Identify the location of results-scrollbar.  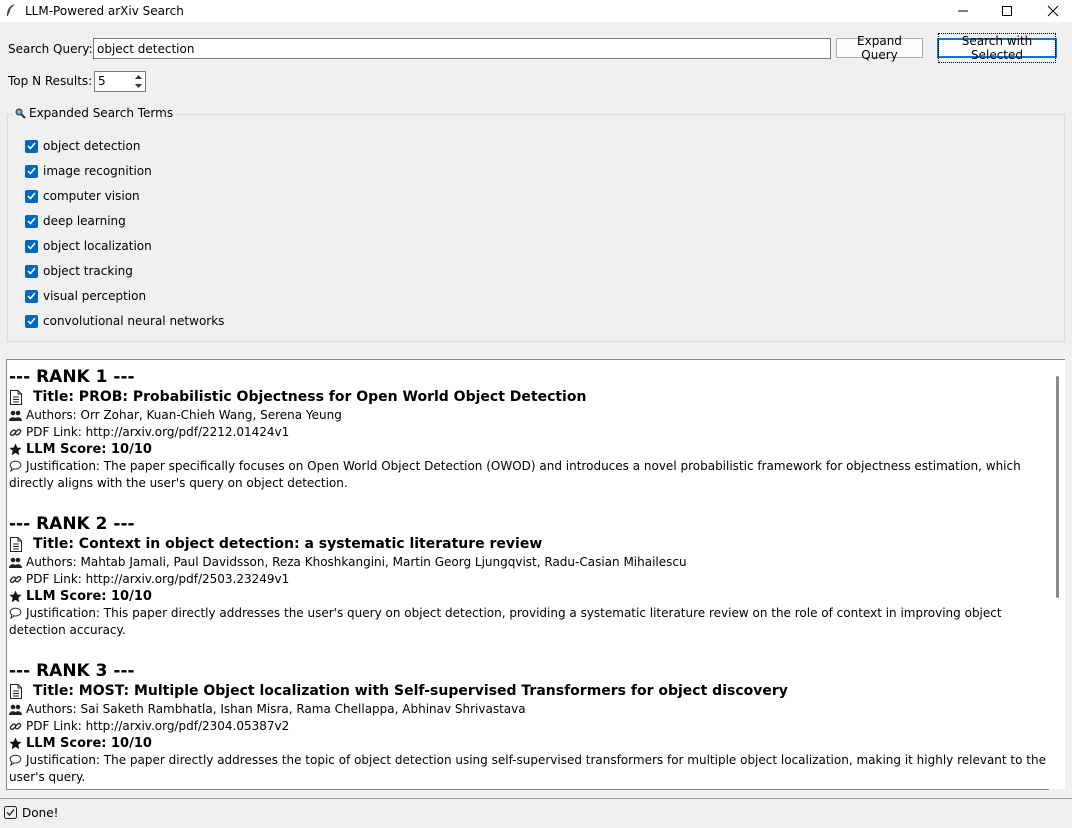
(1057, 574).